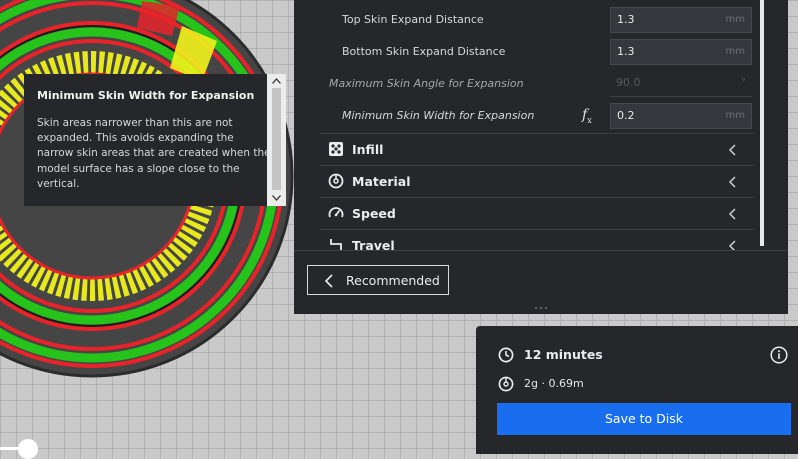  What do you see at coordinates (276, 198) in the screenshot?
I see `scroll-down-arrow-icon` at bounding box center [276, 198].